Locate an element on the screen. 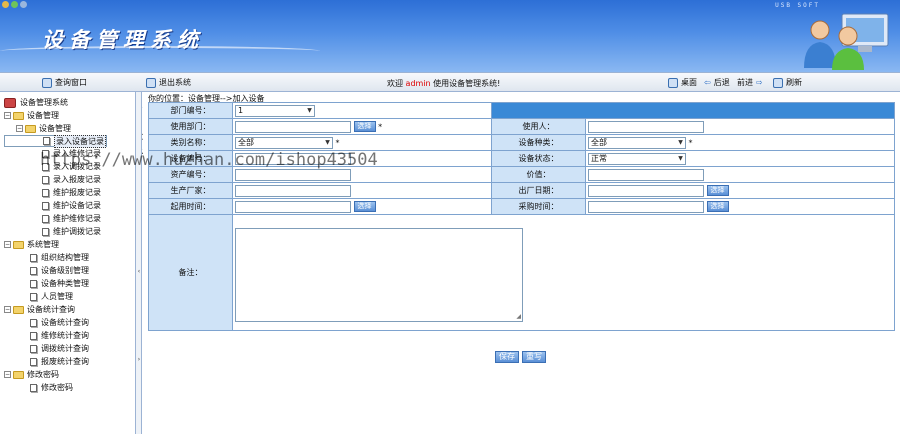 The image size is (900, 434). tree-subgroup-device: − 设备管理 is located at coordinates (55, 128).